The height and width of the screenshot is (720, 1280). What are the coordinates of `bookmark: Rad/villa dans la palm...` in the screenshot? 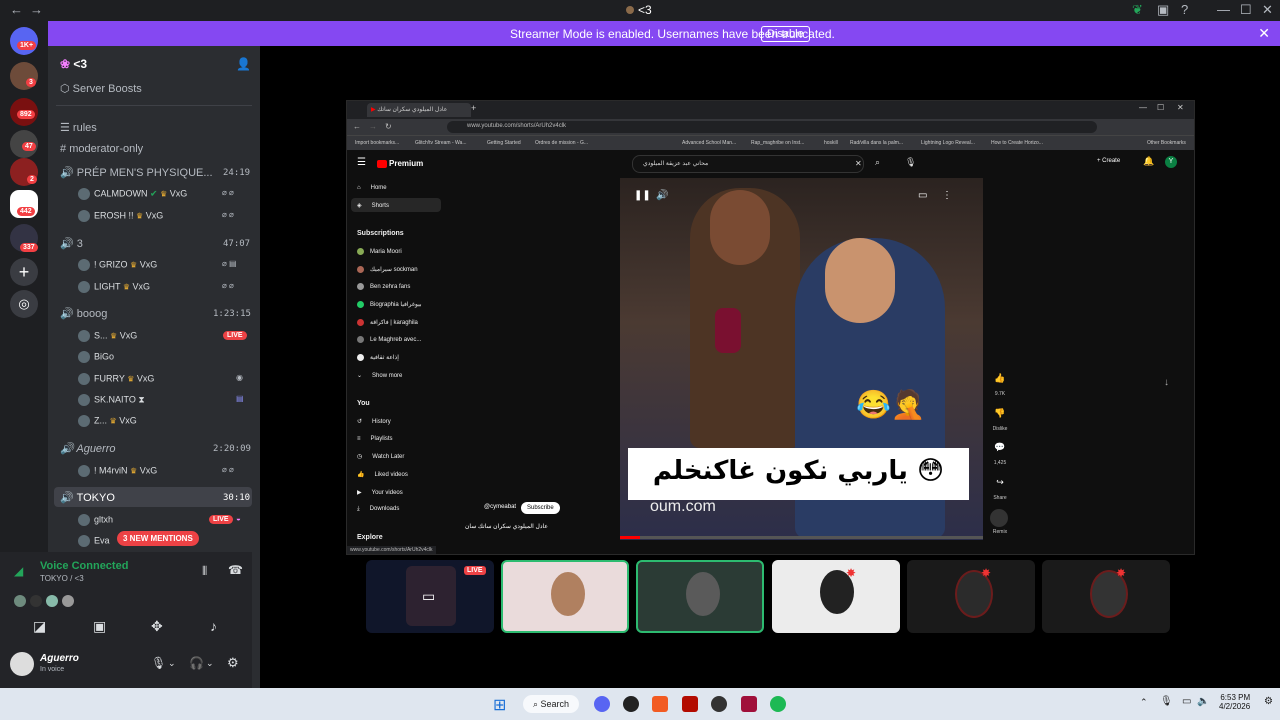 It's located at (876, 143).